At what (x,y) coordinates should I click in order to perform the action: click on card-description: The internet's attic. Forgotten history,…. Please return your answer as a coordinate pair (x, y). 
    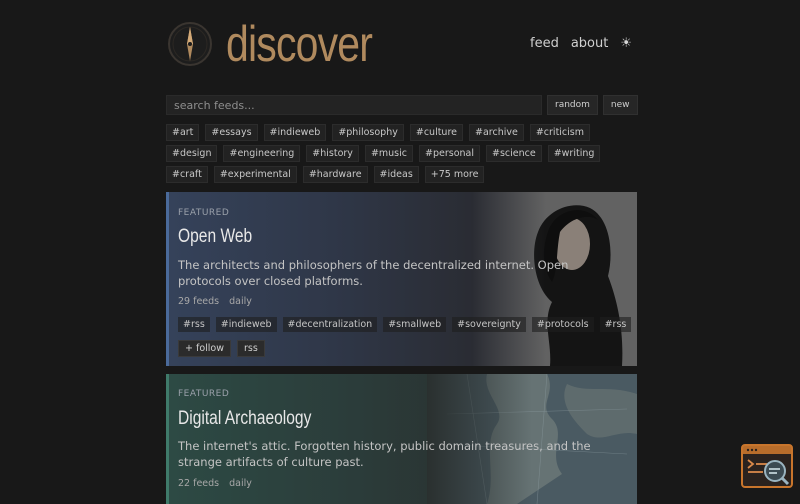
    Looking at the image, I should click on (384, 454).